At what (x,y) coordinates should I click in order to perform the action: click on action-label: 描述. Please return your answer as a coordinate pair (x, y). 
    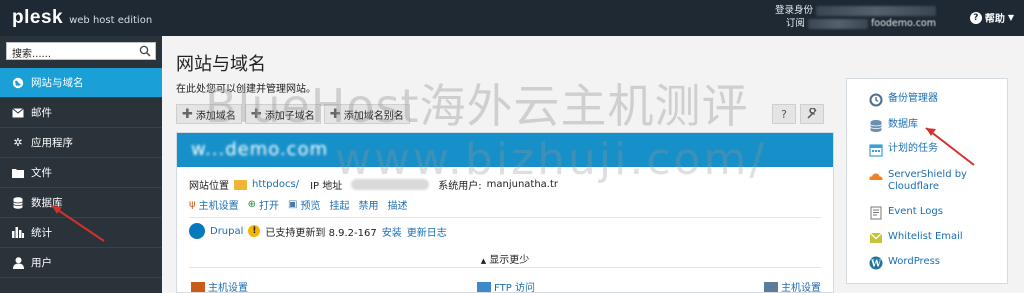
    Looking at the image, I should click on (397, 206).